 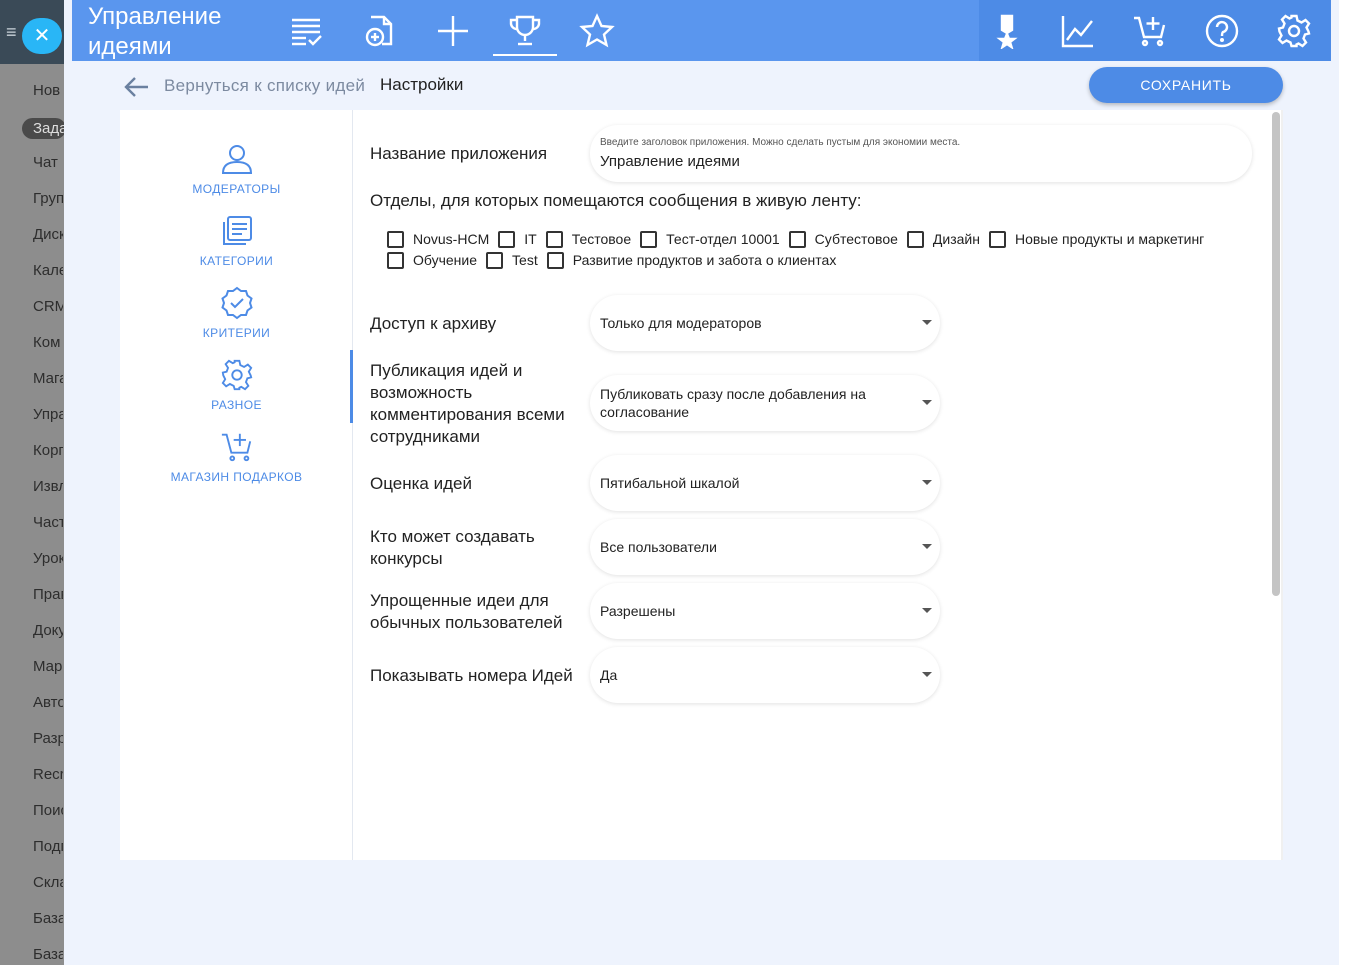 What do you see at coordinates (1186, 85) in the screenshot?
I see `save-button: СОХРАНИТЬ` at bounding box center [1186, 85].